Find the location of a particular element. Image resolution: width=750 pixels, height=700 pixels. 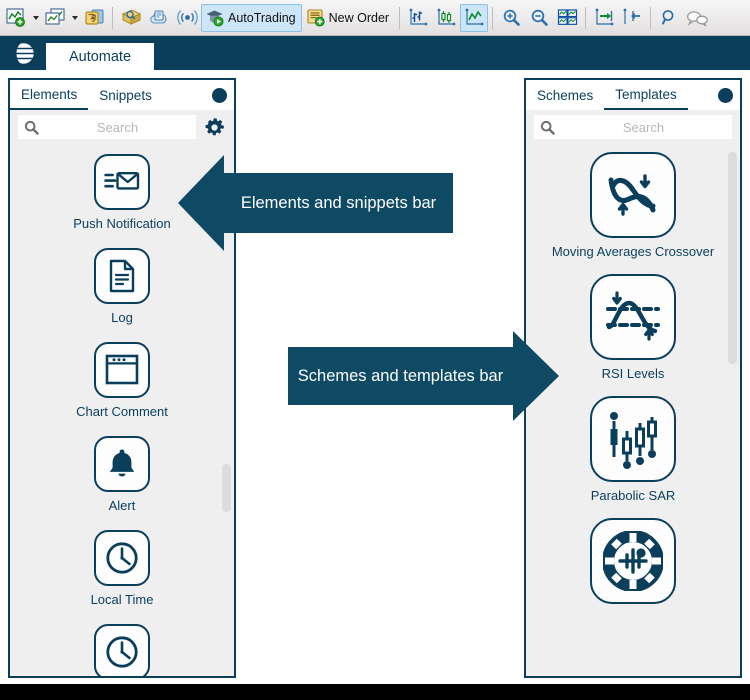

moving-averages-crossover-tile is located at coordinates (633, 195).